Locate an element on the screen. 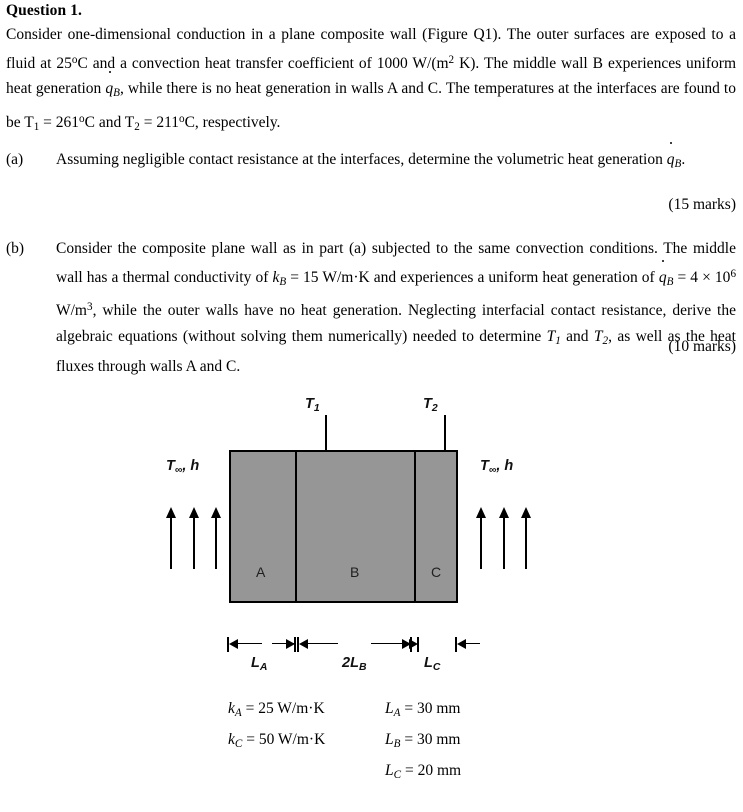 The image size is (743, 812). dimension-label-2lb: 2LB is located at coordinates (354, 664).